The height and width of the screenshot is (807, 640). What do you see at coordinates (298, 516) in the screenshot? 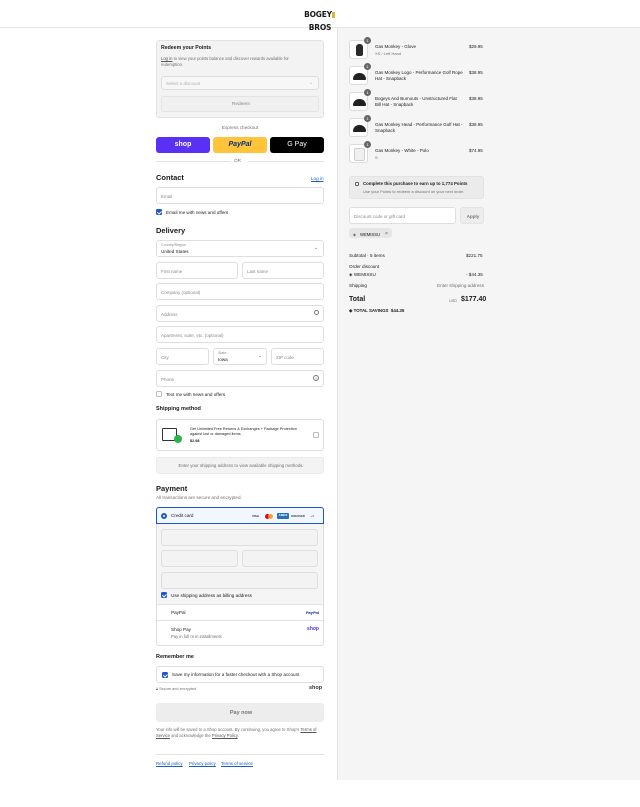
I see `discover-icon: DISCOVER` at bounding box center [298, 516].